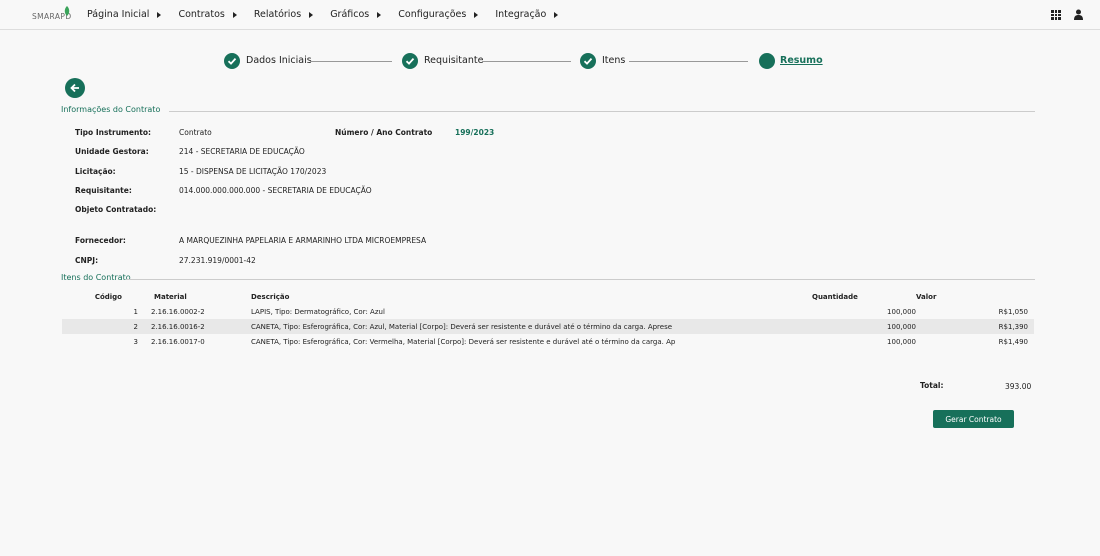  I want to click on label-cnpj: CNPJ:, so click(87, 260).